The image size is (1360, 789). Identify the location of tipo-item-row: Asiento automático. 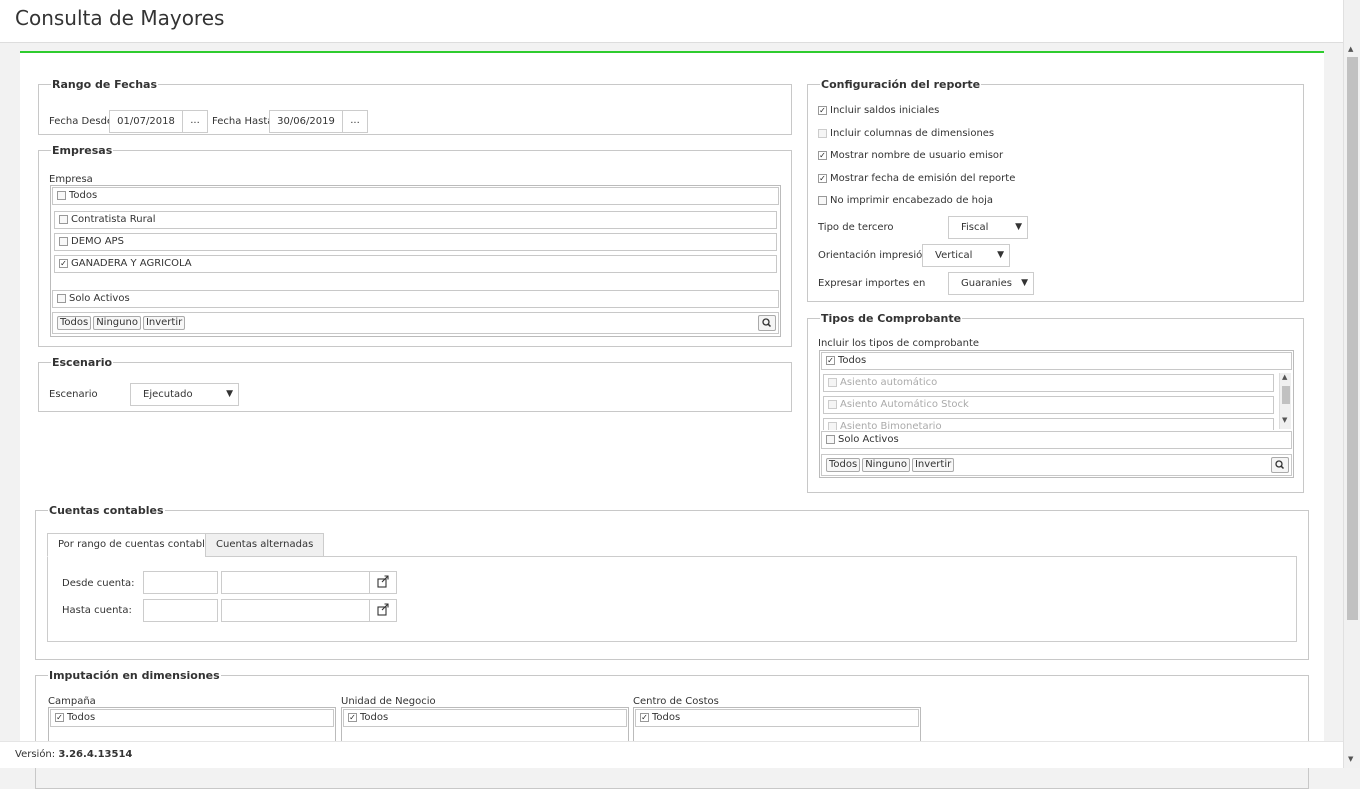
(1048, 383).